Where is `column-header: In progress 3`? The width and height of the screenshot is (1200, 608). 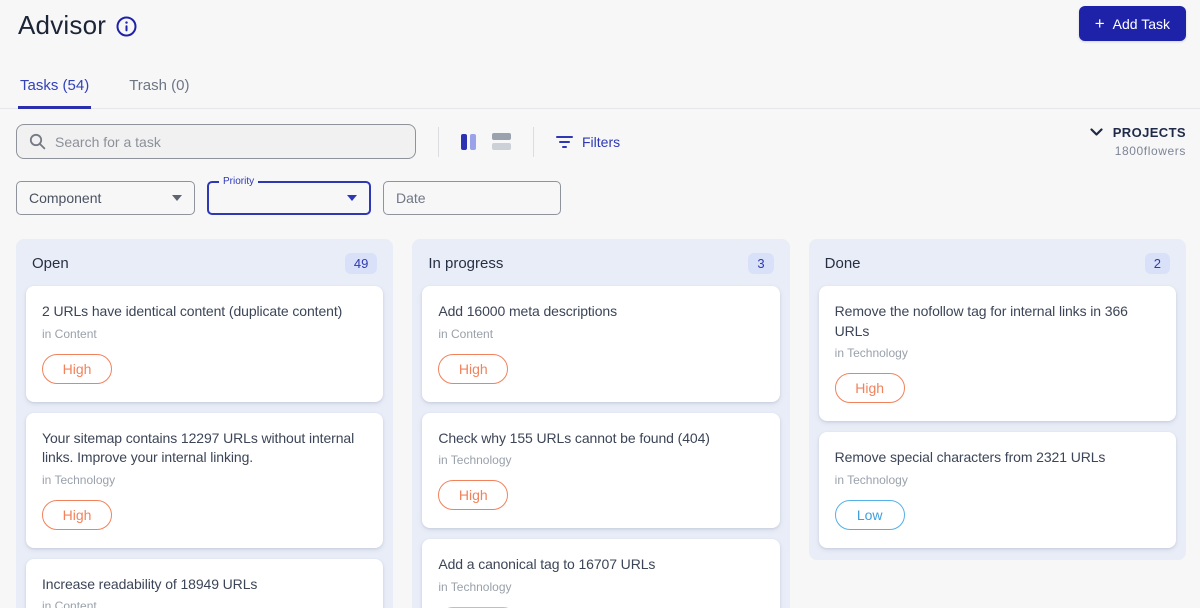
column-header: In progress 3 is located at coordinates (600, 267).